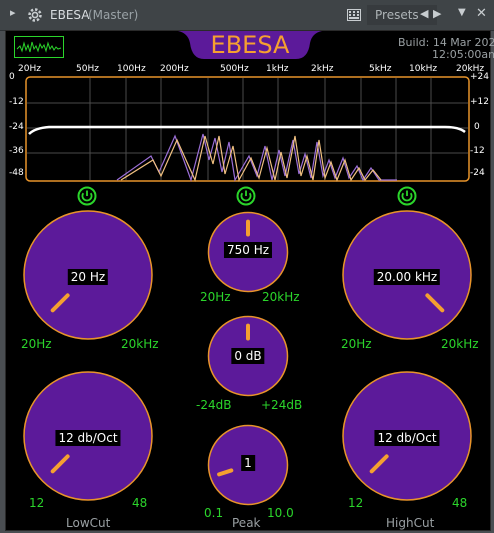 The image size is (494, 533). What do you see at coordinates (39, 47) in the screenshot?
I see `waveform-logo-icon` at bounding box center [39, 47].